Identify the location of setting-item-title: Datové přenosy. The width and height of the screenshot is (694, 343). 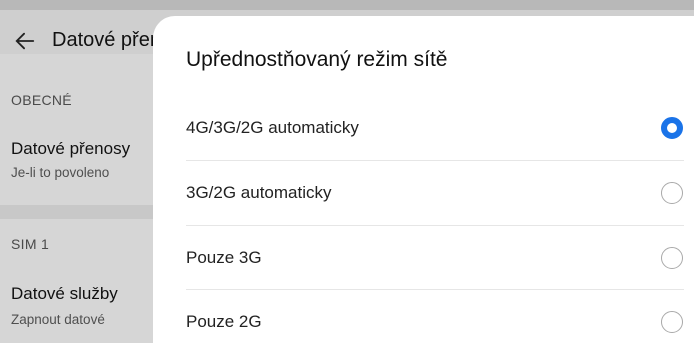
(70, 149).